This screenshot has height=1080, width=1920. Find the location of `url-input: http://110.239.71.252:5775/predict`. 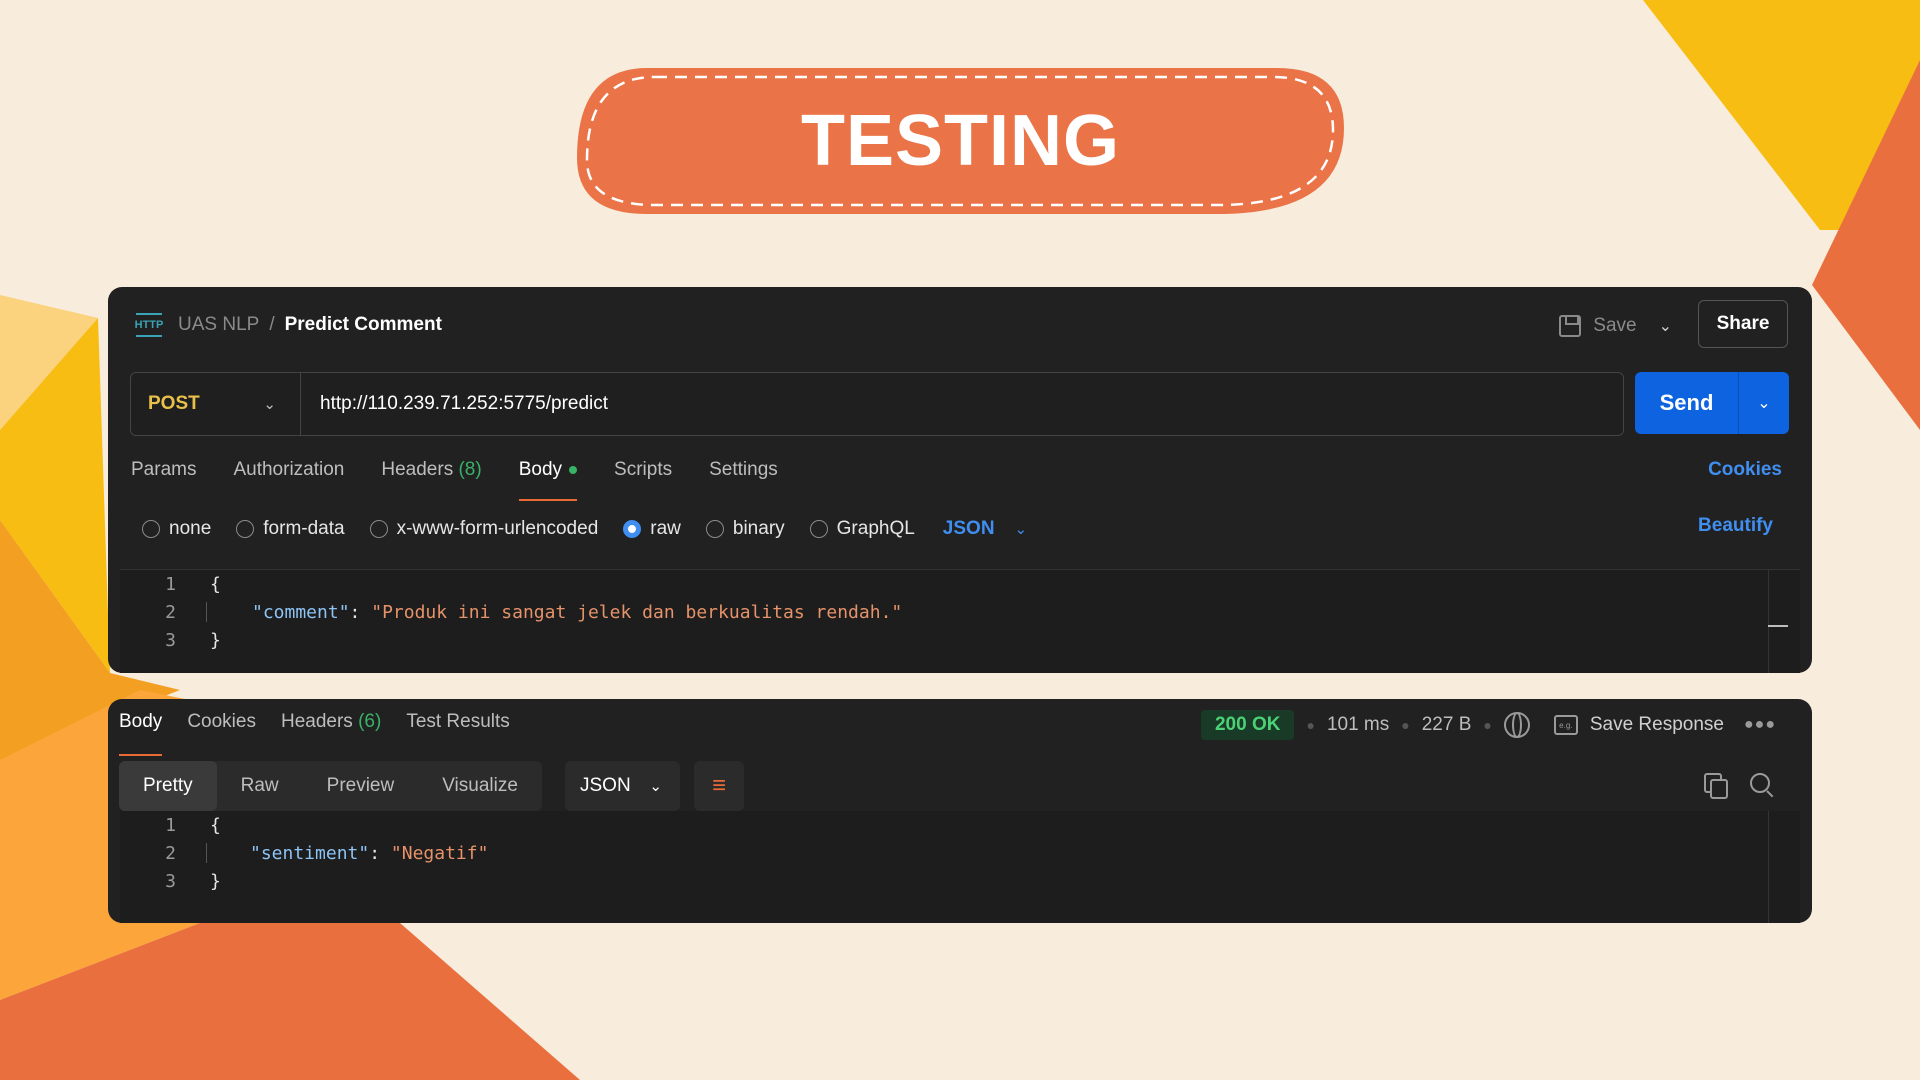

url-input: http://110.239.71.252:5775/predict is located at coordinates (454, 404).